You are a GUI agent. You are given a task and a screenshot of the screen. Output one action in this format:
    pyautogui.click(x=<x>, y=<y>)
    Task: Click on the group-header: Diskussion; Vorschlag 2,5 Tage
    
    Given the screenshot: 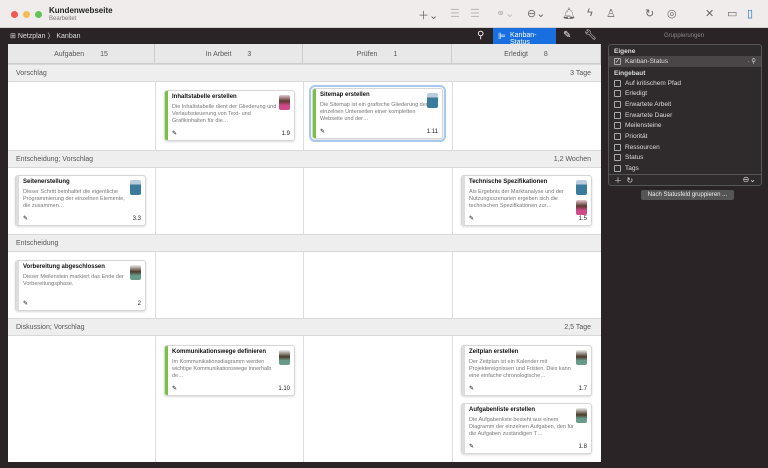 What is the action you would take?
    pyautogui.click(x=304, y=327)
    